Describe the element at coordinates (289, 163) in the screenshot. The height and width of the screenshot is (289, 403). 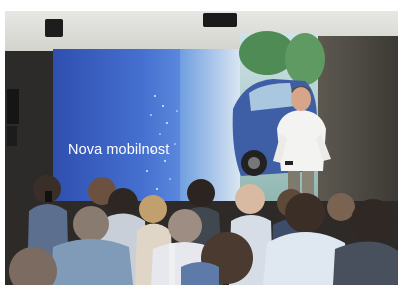
I see `smartphone-icon` at that location.